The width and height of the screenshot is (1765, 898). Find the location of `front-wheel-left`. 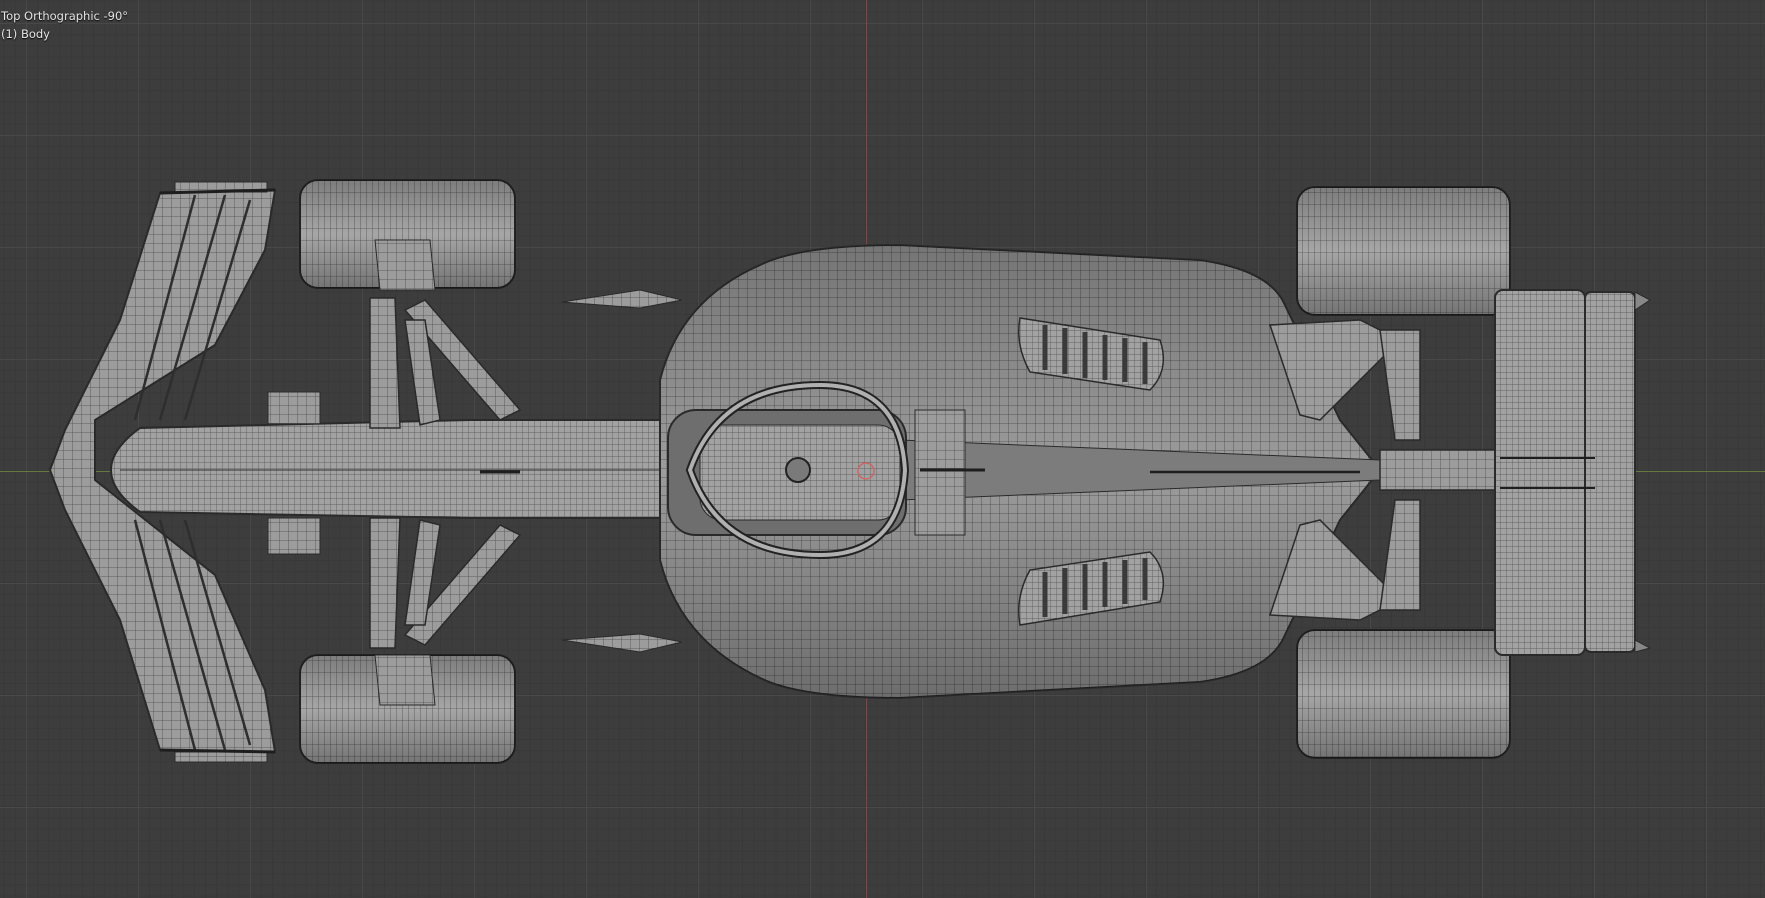

front-wheel-left is located at coordinates (407, 235).